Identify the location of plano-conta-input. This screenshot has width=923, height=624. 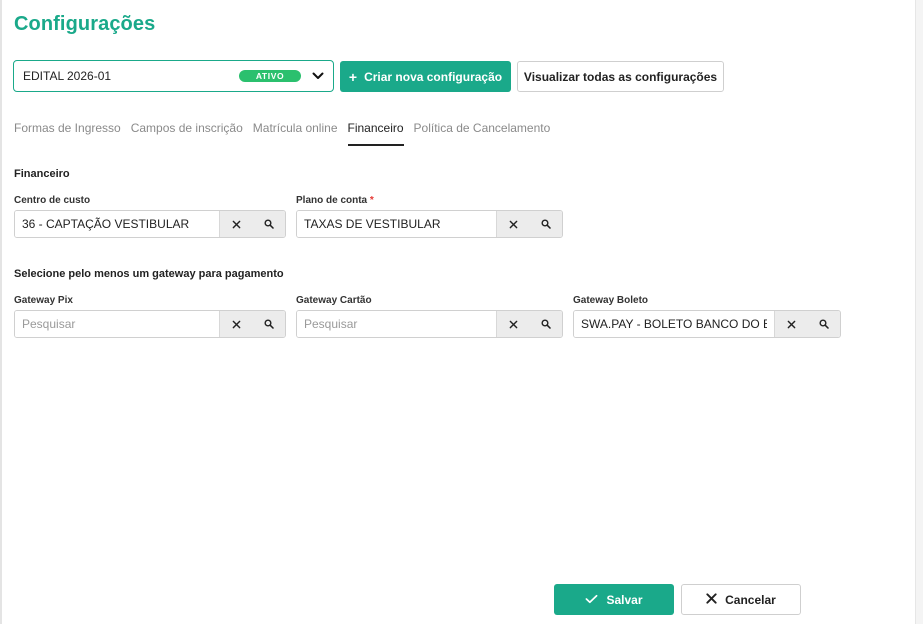
(396, 224).